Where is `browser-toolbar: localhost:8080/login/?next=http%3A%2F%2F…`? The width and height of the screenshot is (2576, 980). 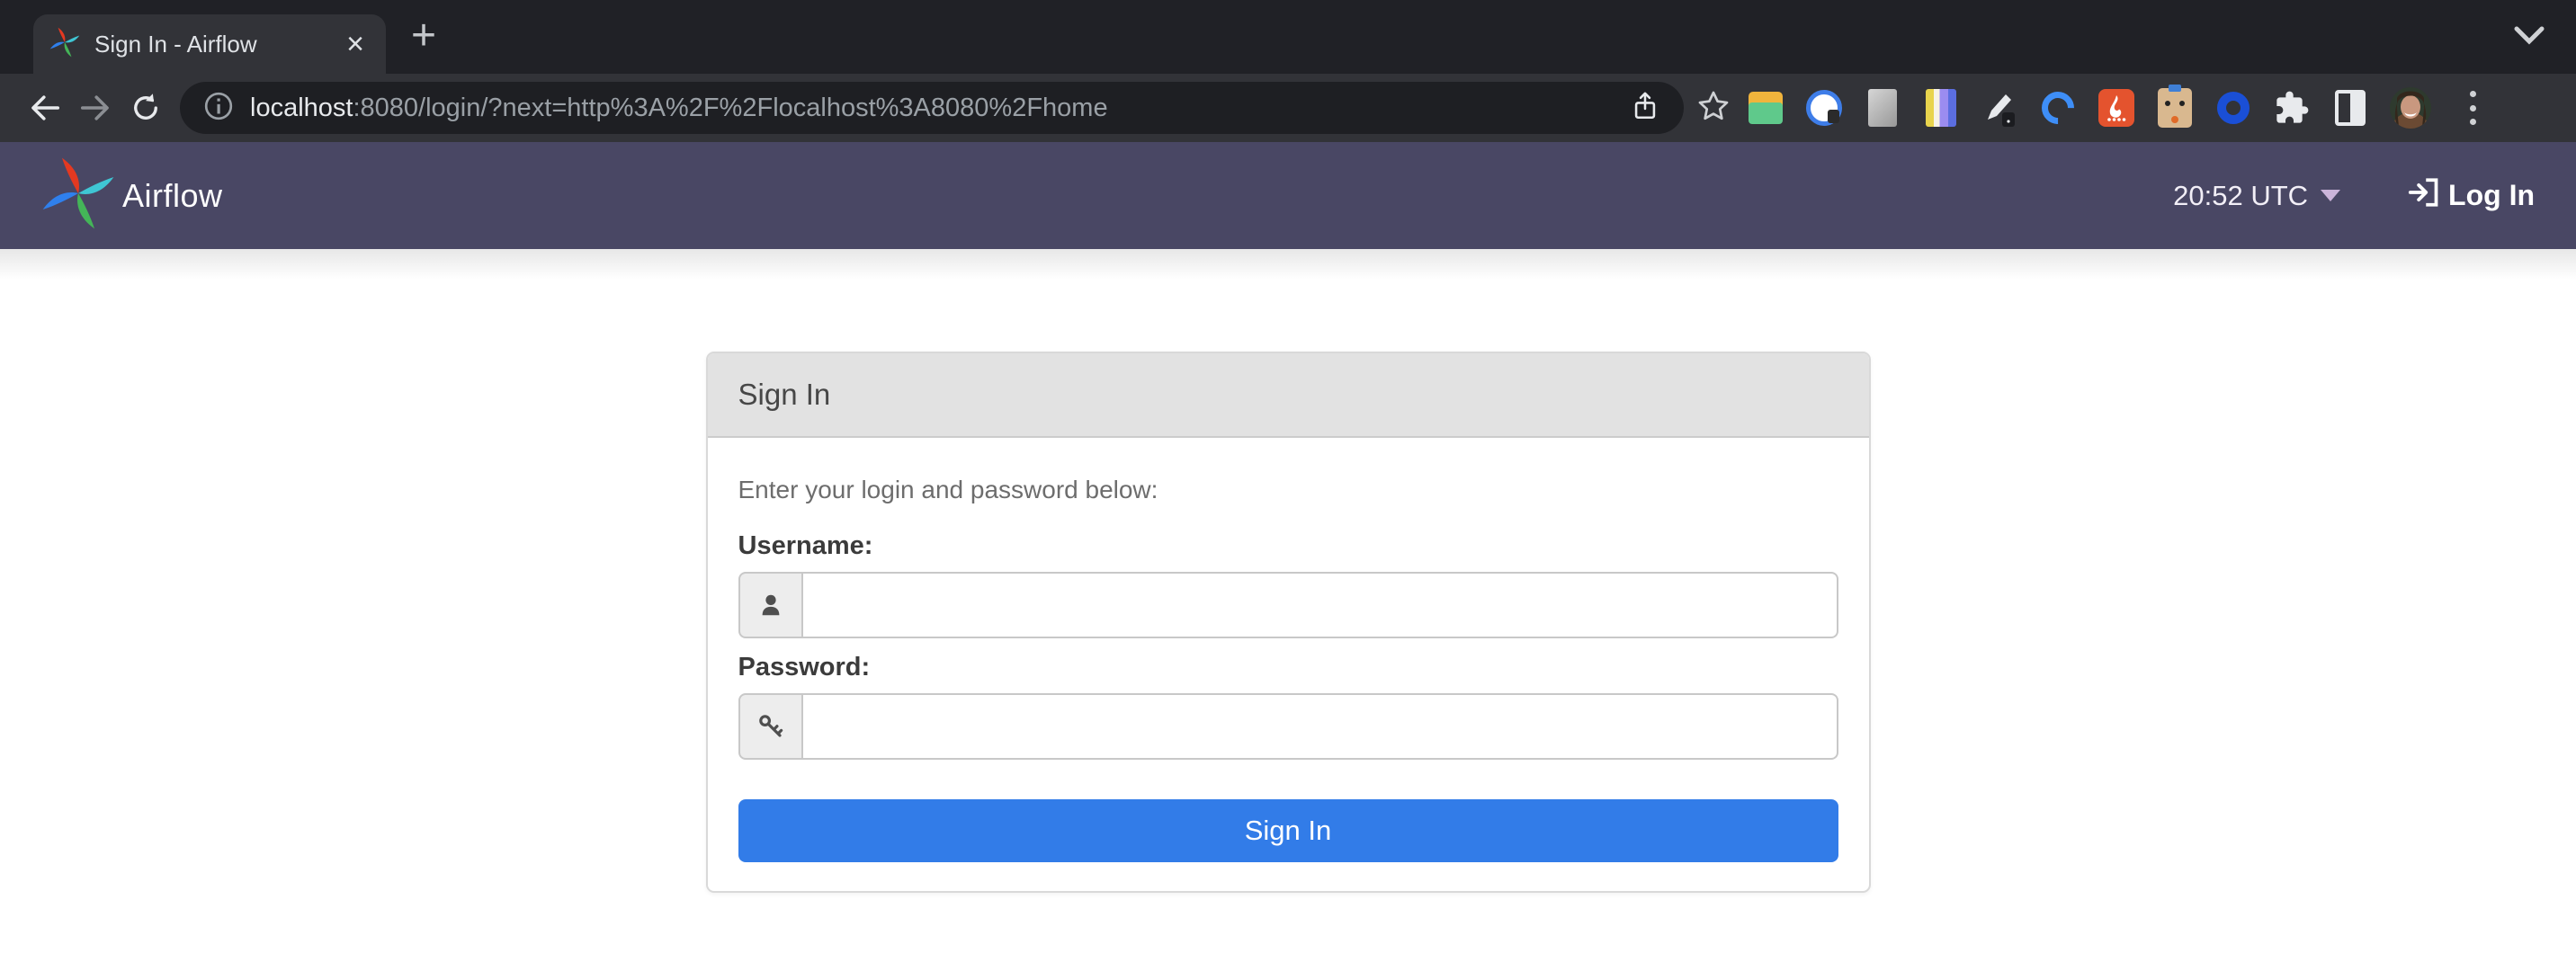 browser-toolbar: localhost:8080/login/?next=http%3A%2F%2F… is located at coordinates (1288, 108).